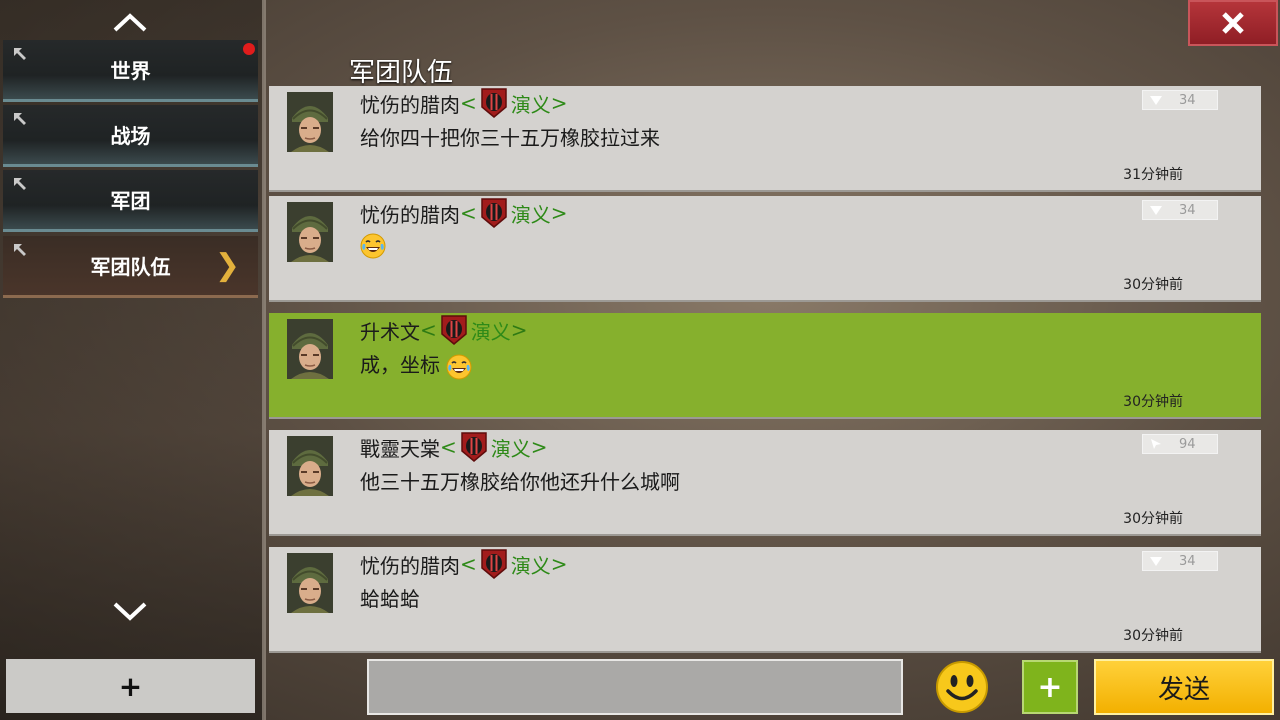 The height and width of the screenshot is (720, 1280). Describe the element at coordinates (400, 447) in the screenshot. I see `username: 戰靈天棠` at that location.